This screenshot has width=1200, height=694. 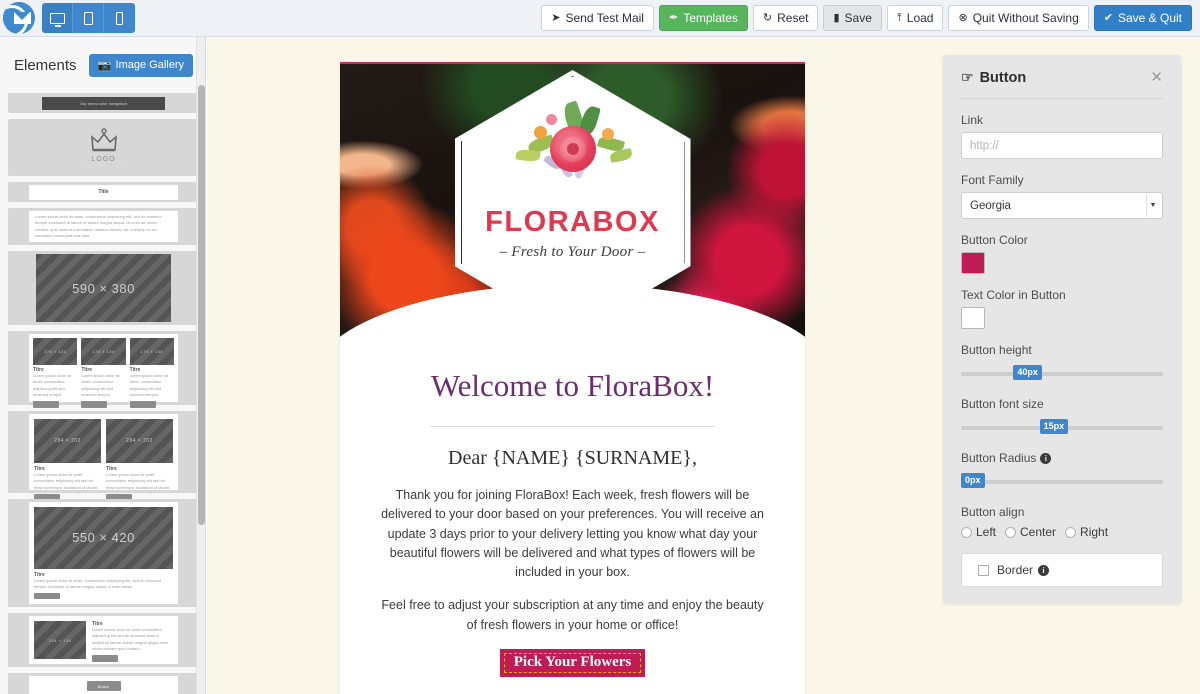 I want to click on link-input, so click(x=1062, y=145).